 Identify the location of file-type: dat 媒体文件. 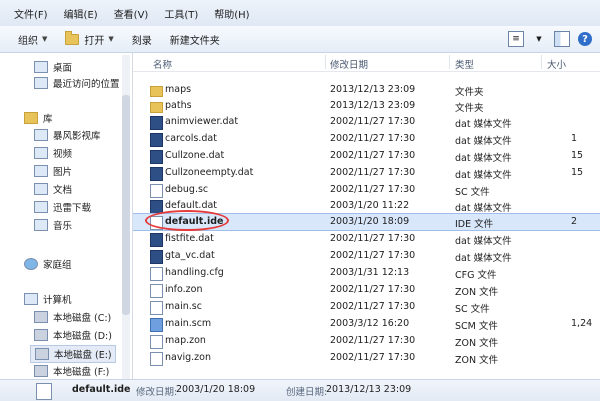
(483, 175).